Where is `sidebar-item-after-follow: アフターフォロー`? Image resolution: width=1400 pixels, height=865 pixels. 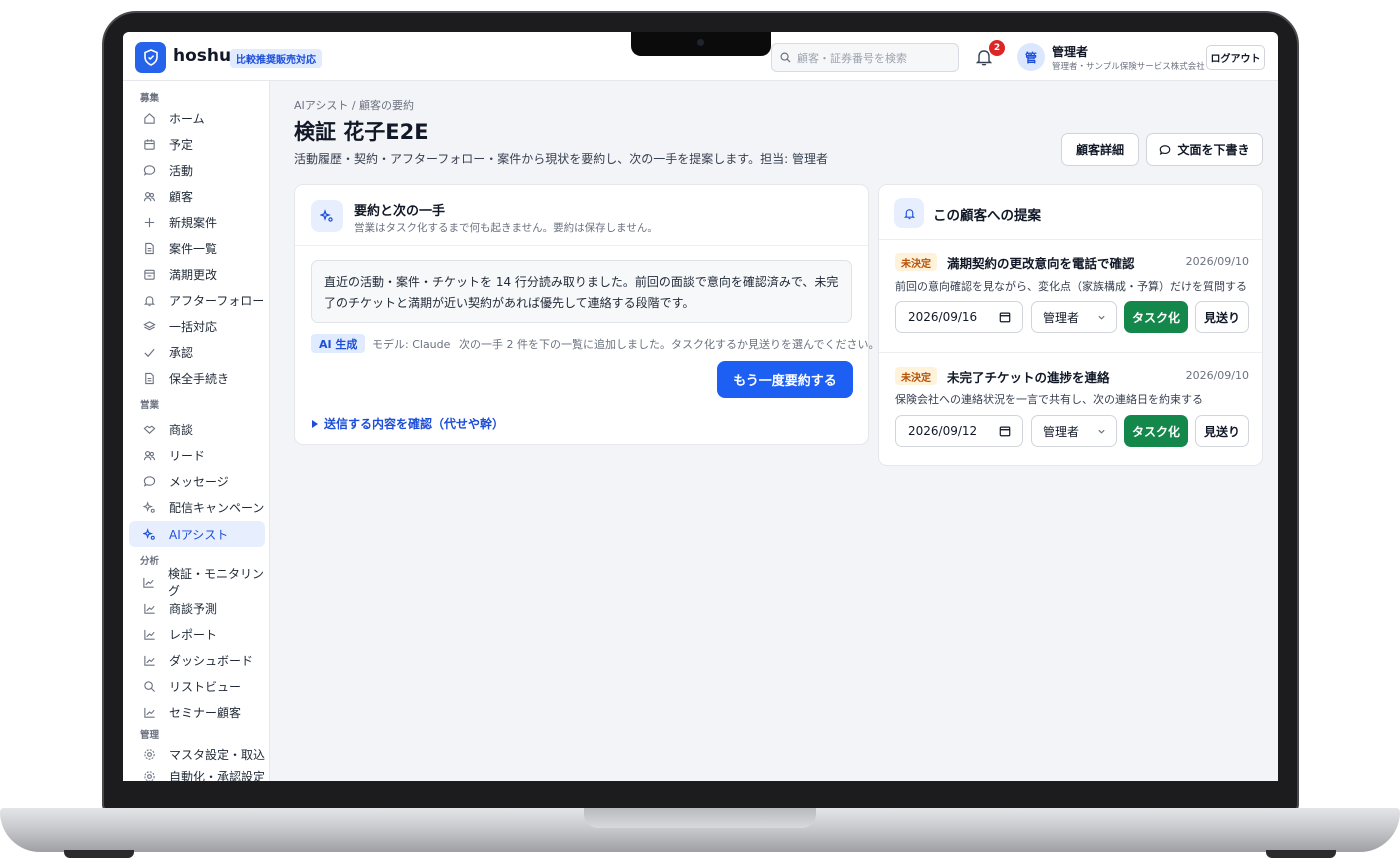
sidebar-item-after-follow: アフターフォロー is located at coordinates (197, 300).